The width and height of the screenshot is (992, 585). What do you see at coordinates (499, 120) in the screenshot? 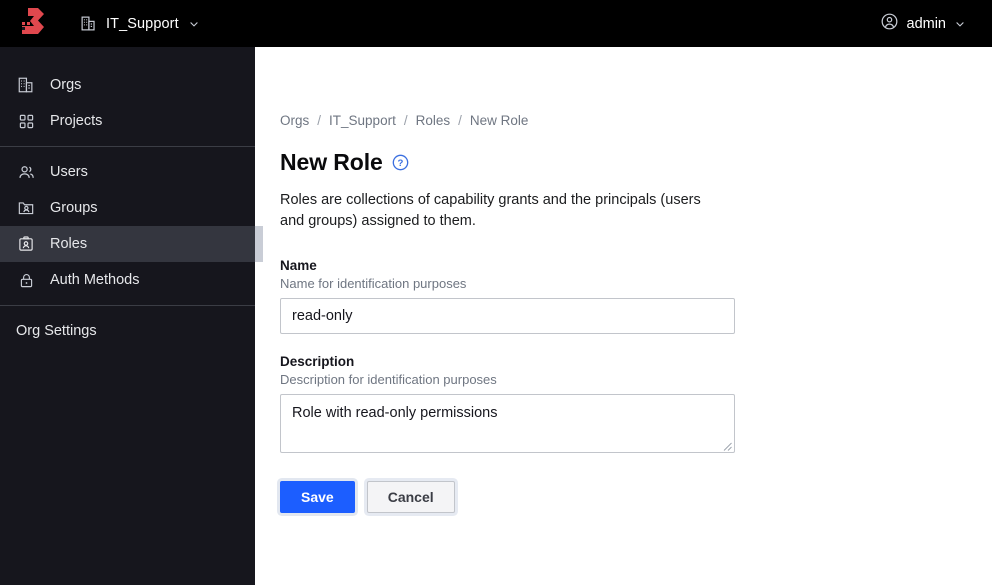
I see `breadcrumb-item-new-role: New Role` at bounding box center [499, 120].